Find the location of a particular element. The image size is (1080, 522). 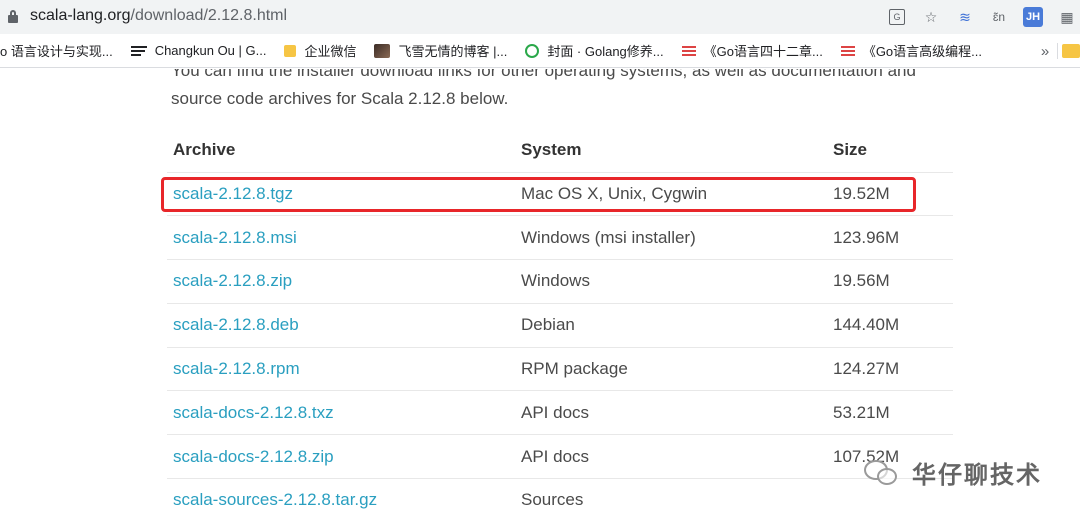

bookmark-label: 企业微信 is located at coordinates (330, 51).